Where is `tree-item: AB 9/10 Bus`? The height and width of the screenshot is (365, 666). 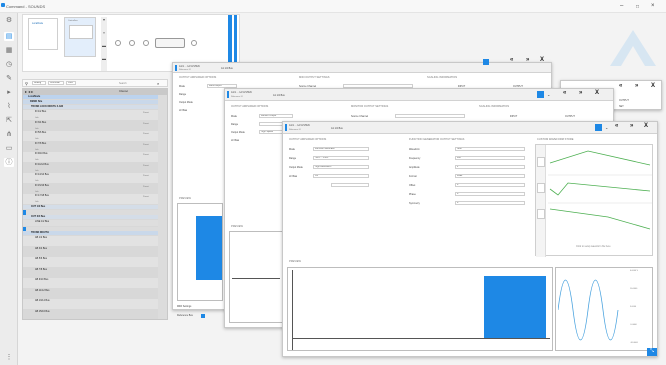
tree-item: AB 9/10 Bus is located at coordinates (90, 283).